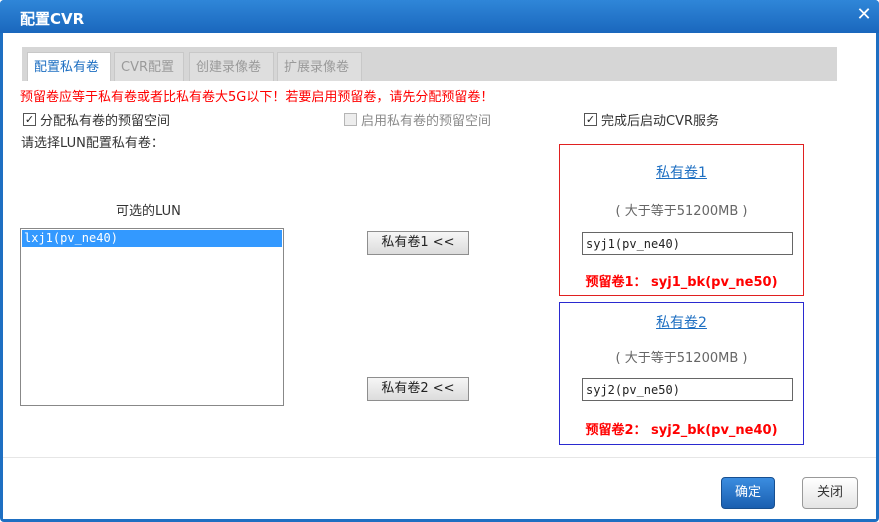 Image resolution: width=879 pixels, height=522 pixels. What do you see at coordinates (681, 172) in the screenshot?
I see `private-volume-1-link: 私有卷1` at bounding box center [681, 172].